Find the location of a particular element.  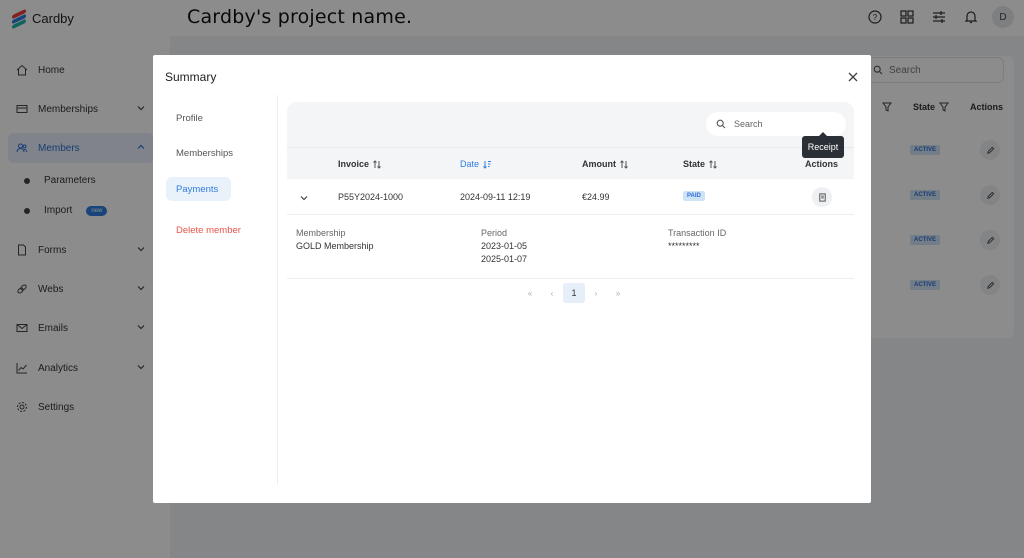

transaction-label: Transaction ID is located at coordinates (697, 233).